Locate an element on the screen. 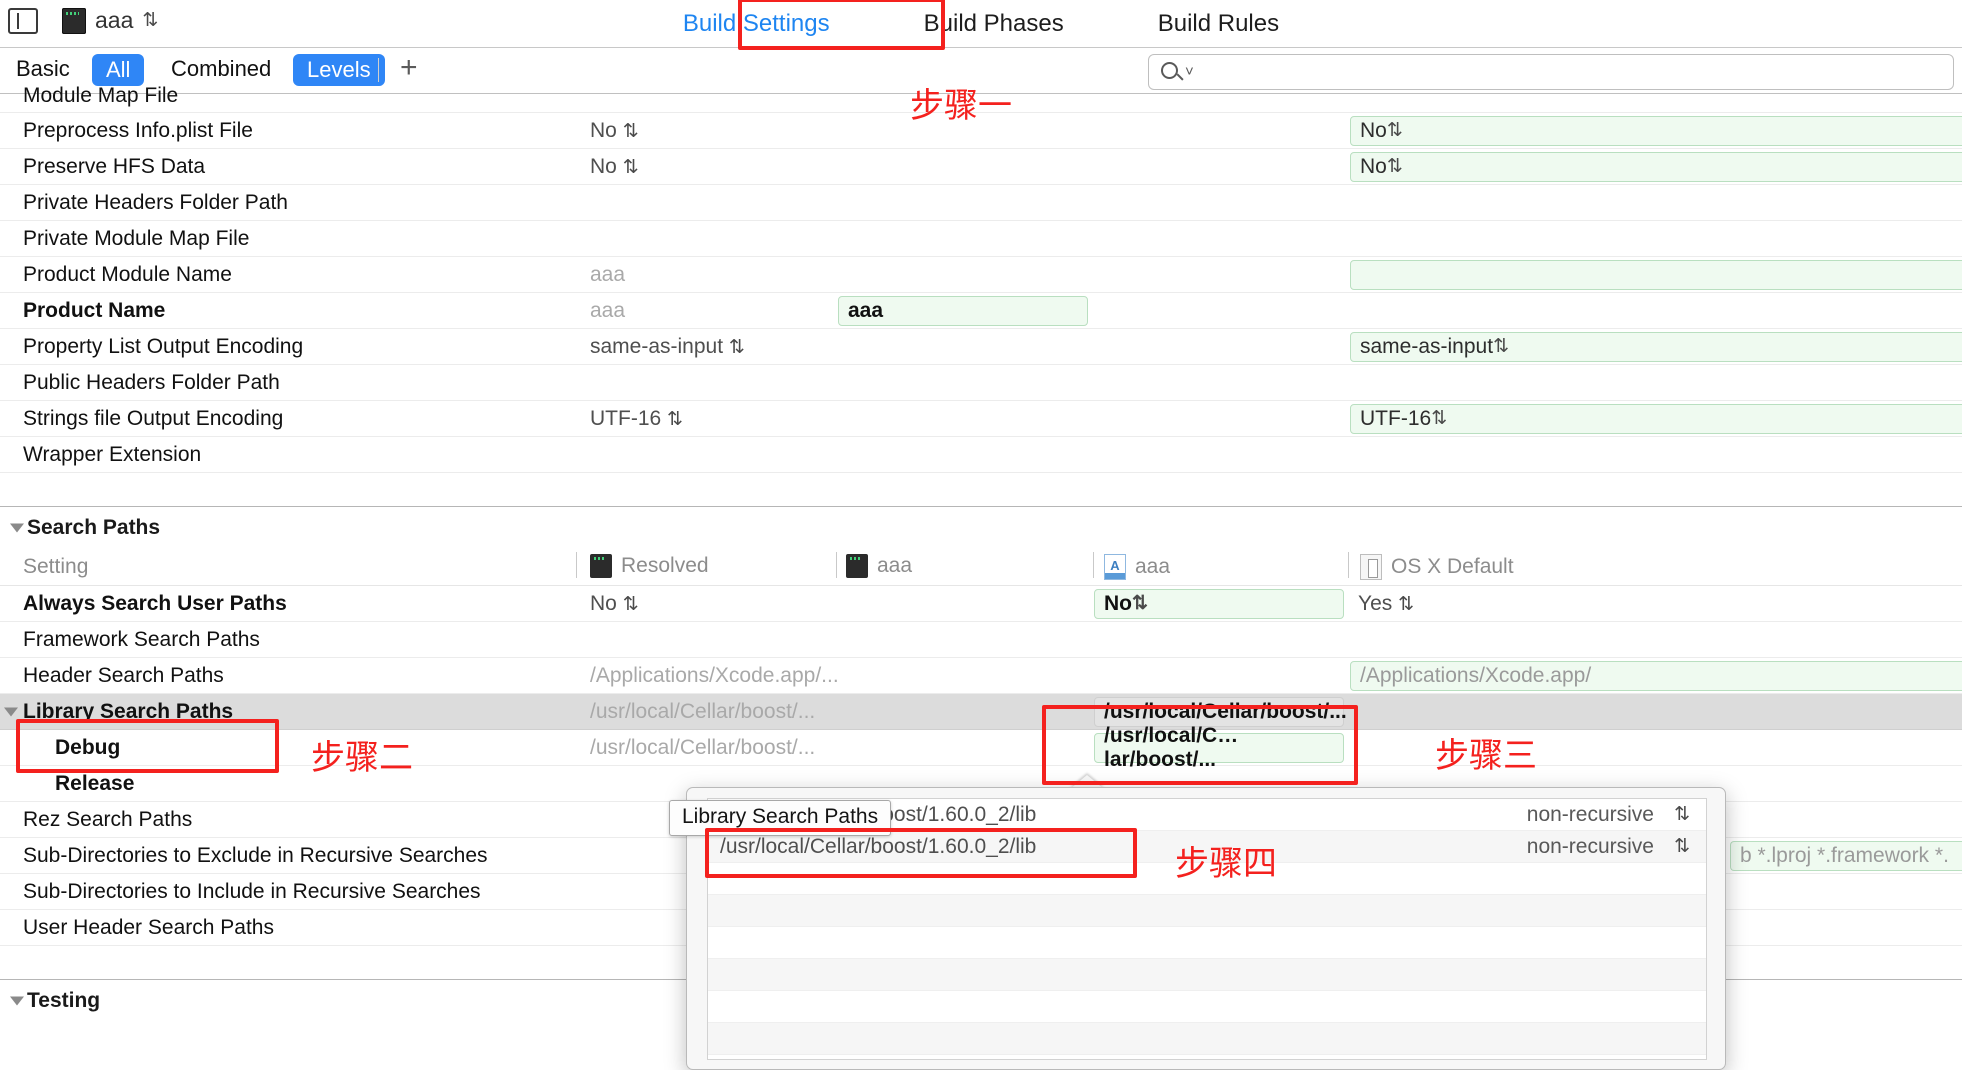 Image resolution: width=1962 pixels, height=1070 pixels. app-target-icon is located at coordinates (601, 566).